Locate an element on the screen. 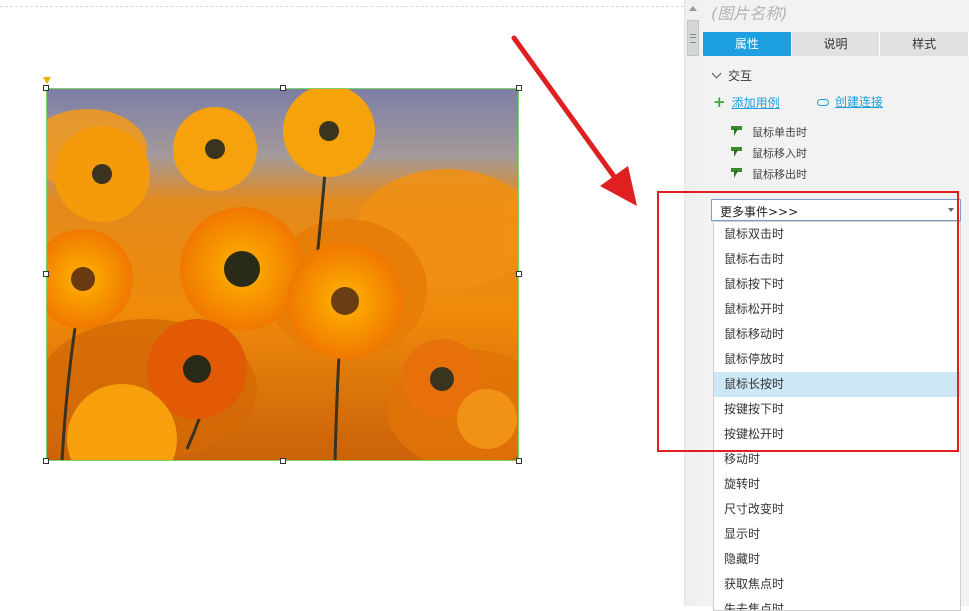 Image resolution: width=969 pixels, height=611 pixels. scrollbar-thumb is located at coordinates (693, 38).